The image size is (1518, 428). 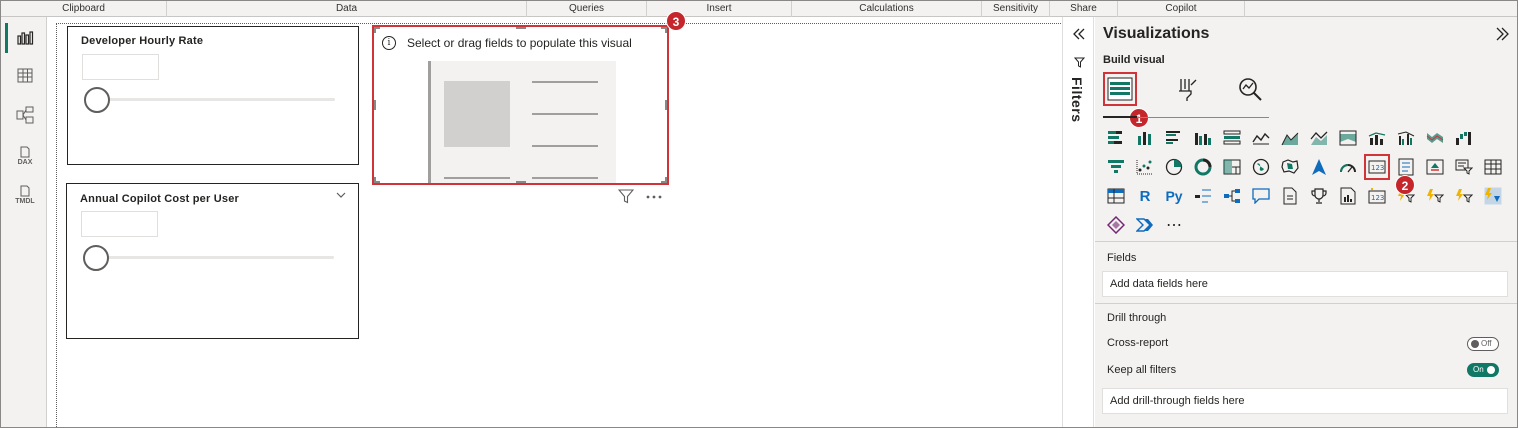 I want to click on fields-drop-well: Add data fields here, so click(x=1305, y=284).